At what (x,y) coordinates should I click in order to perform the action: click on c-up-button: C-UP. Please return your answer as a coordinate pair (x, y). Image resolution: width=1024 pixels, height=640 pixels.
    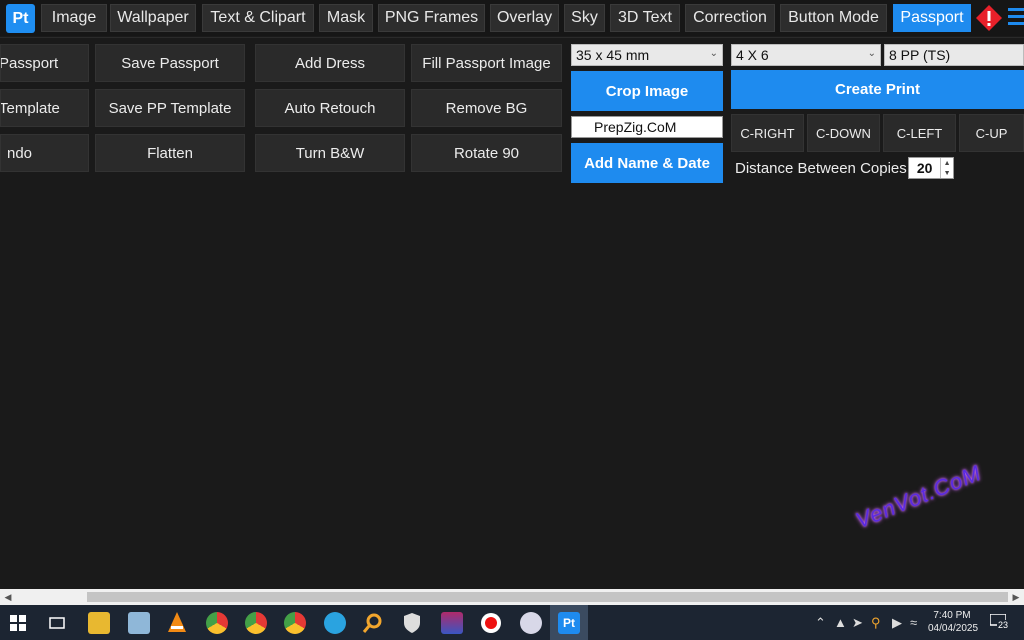
    Looking at the image, I should click on (991, 133).